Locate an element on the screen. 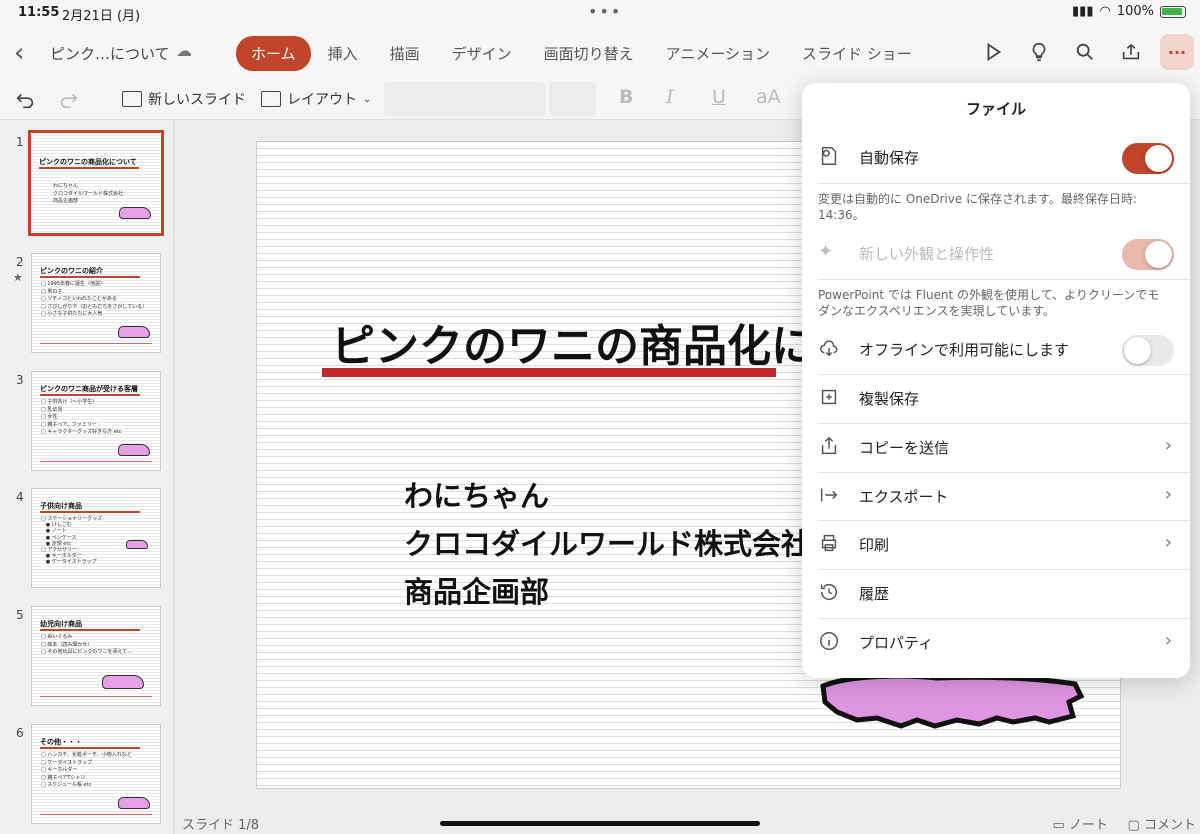  history-icon is located at coordinates (830, 593).